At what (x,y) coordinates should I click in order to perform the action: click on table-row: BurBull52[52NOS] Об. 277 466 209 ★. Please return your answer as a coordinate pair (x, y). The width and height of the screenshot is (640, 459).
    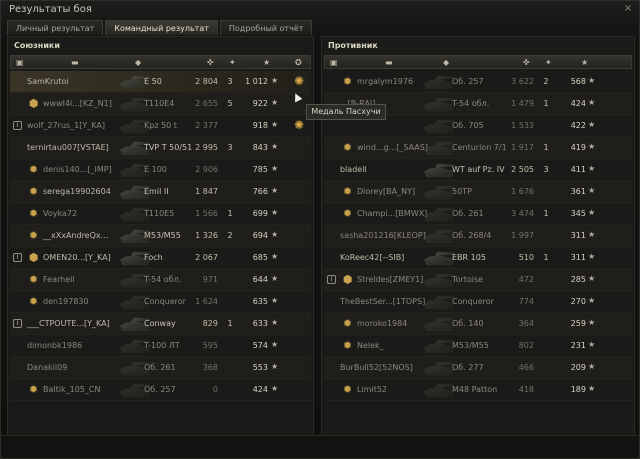
    Looking at the image, I should click on (478, 368).